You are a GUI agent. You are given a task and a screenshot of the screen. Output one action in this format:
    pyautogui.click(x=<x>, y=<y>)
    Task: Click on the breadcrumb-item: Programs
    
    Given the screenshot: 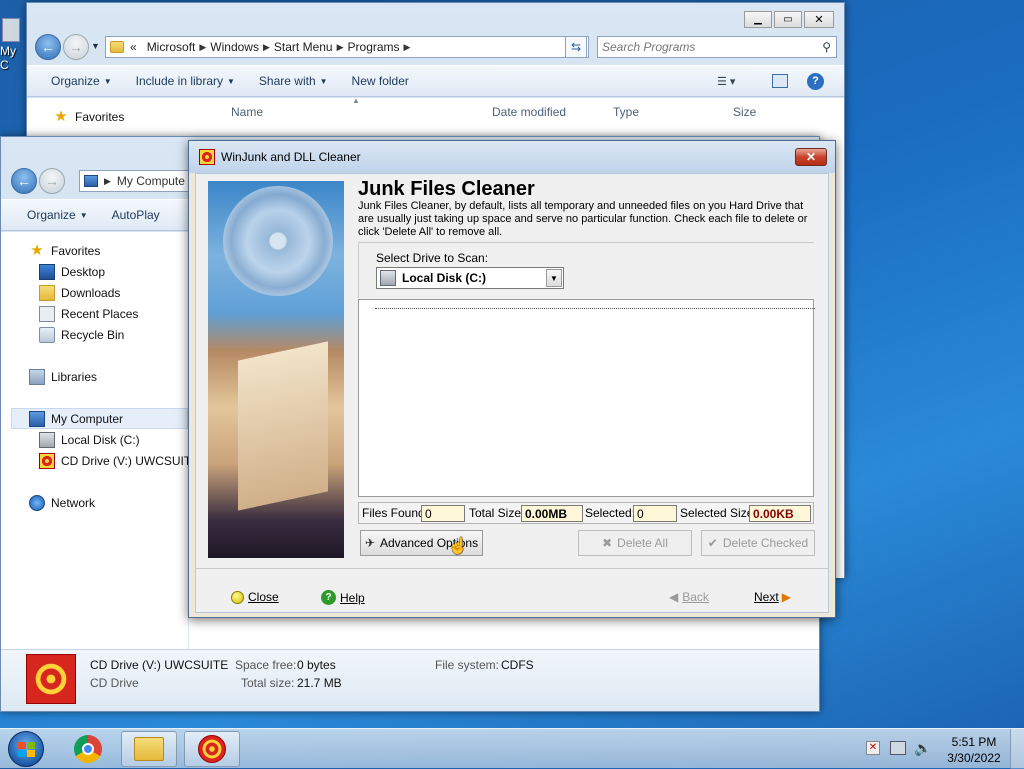 What is the action you would take?
    pyautogui.click(x=374, y=47)
    